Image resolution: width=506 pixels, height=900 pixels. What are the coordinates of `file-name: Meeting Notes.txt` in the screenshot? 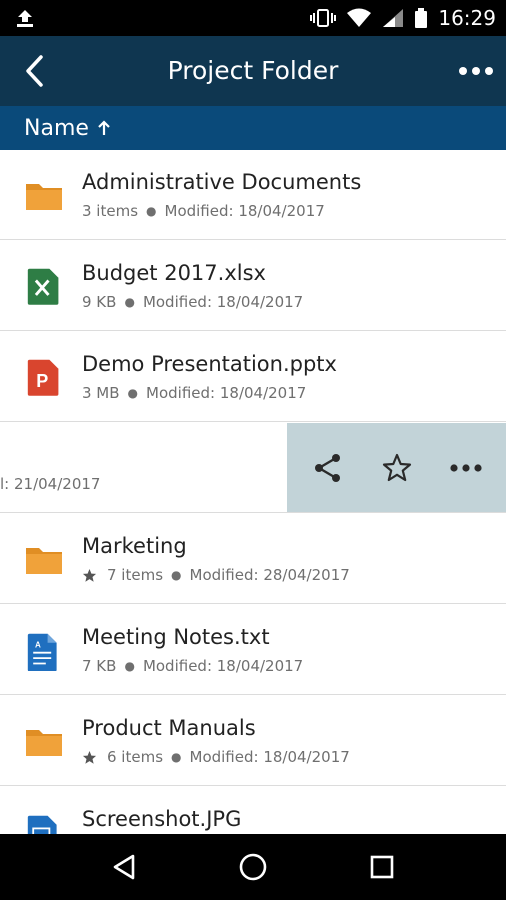 It's located at (176, 637).